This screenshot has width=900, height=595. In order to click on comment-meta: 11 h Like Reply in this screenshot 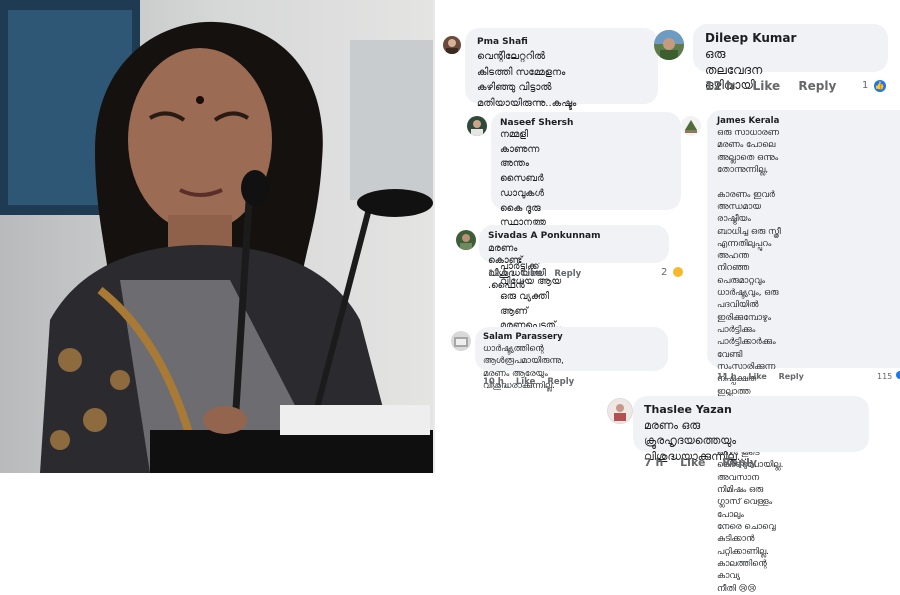, I will do `click(760, 376)`.